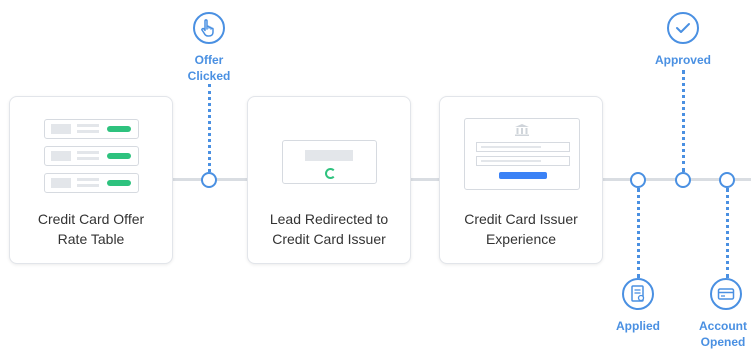  I want to click on event-node-account-opened, so click(727, 180).